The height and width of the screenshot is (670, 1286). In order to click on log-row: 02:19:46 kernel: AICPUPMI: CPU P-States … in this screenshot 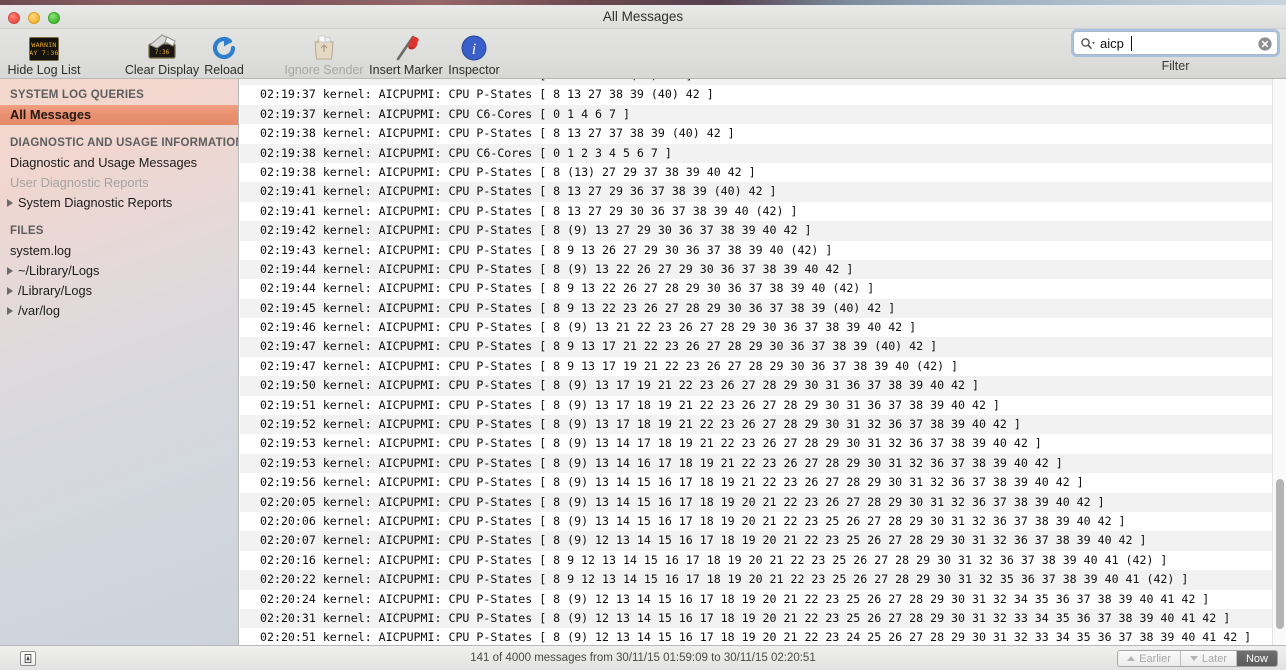, I will do `click(763, 328)`.